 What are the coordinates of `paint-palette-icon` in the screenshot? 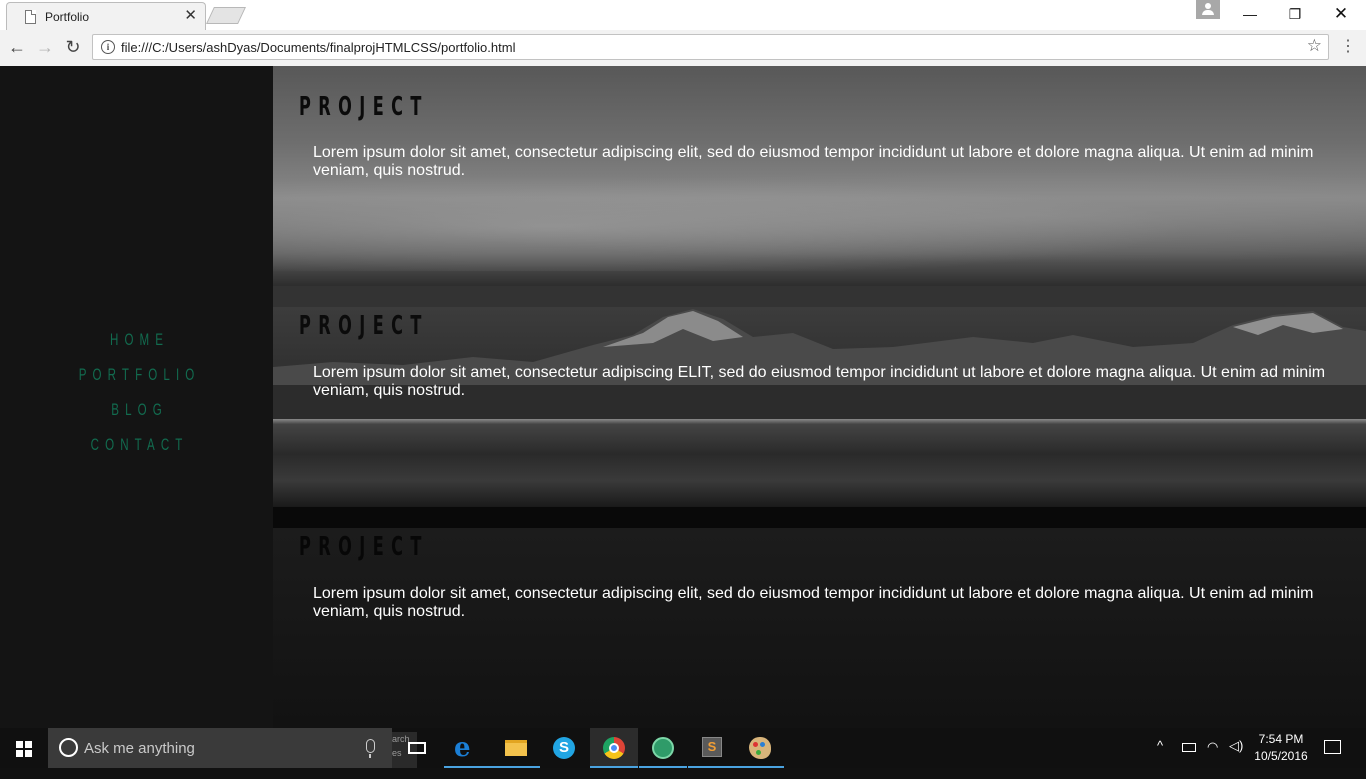 It's located at (760, 748).